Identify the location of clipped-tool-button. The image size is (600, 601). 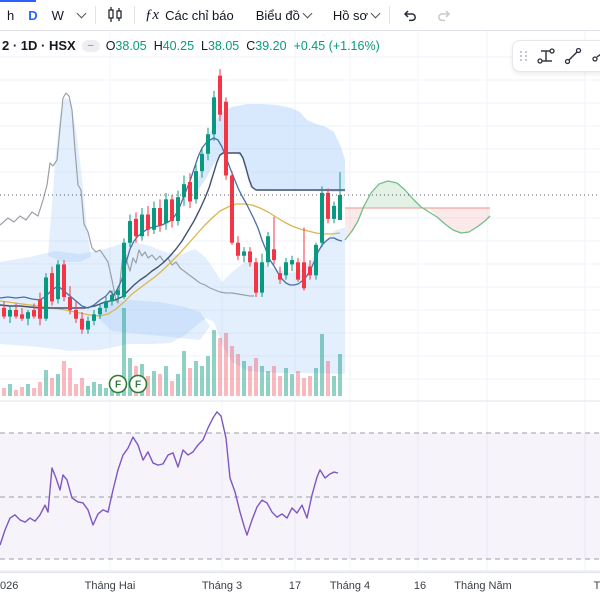
(594, 56).